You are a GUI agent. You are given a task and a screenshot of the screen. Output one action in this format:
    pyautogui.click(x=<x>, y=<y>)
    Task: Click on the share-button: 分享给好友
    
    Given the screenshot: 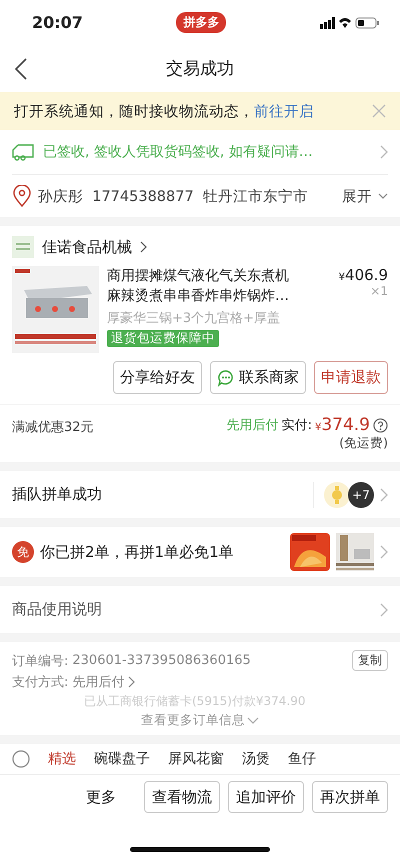 What is the action you would take?
    pyautogui.click(x=157, y=377)
    